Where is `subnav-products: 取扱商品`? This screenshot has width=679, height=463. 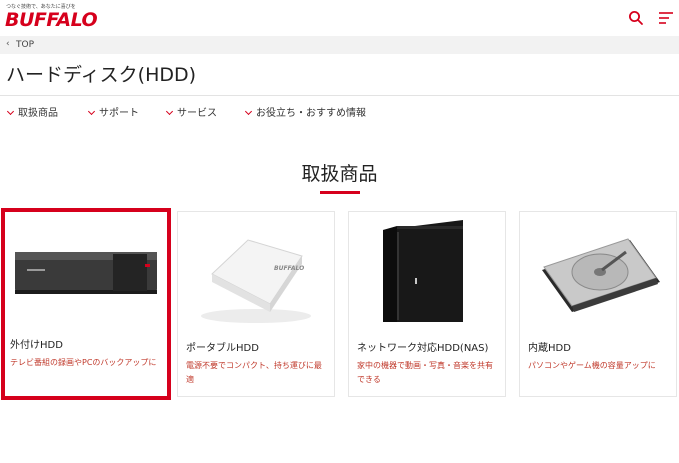
subnav-products: 取扱商品 is located at coordinates (32, 111).